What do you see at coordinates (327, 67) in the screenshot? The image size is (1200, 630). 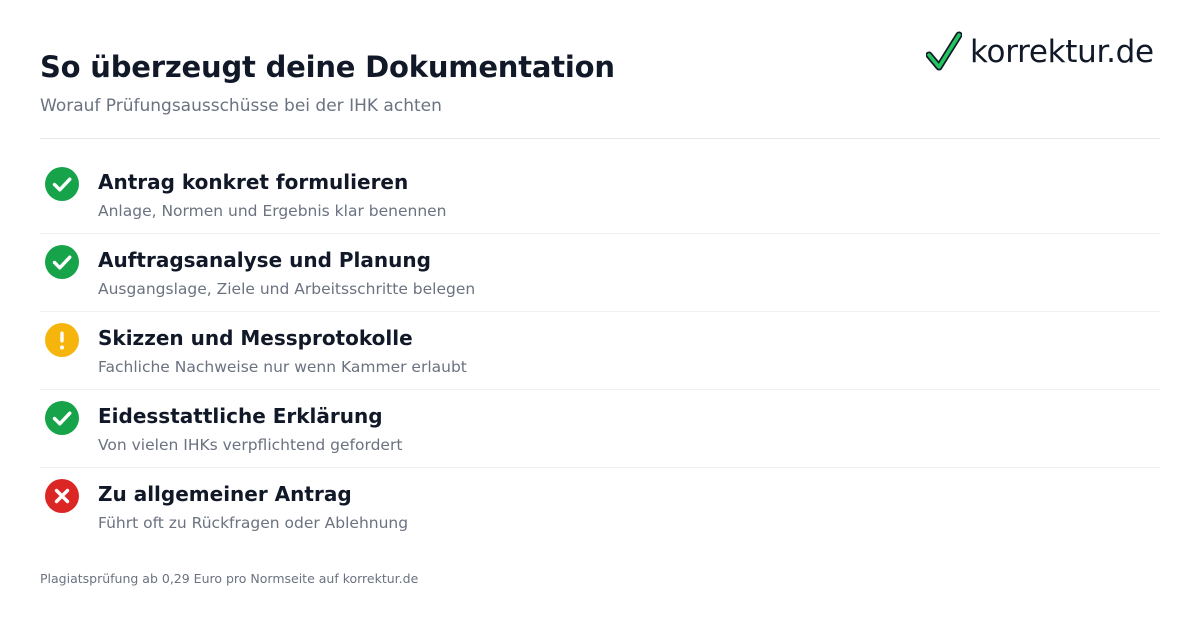 I see `page-title: So überzeugt deine Dokumentation` at bounding box center [327, 67].